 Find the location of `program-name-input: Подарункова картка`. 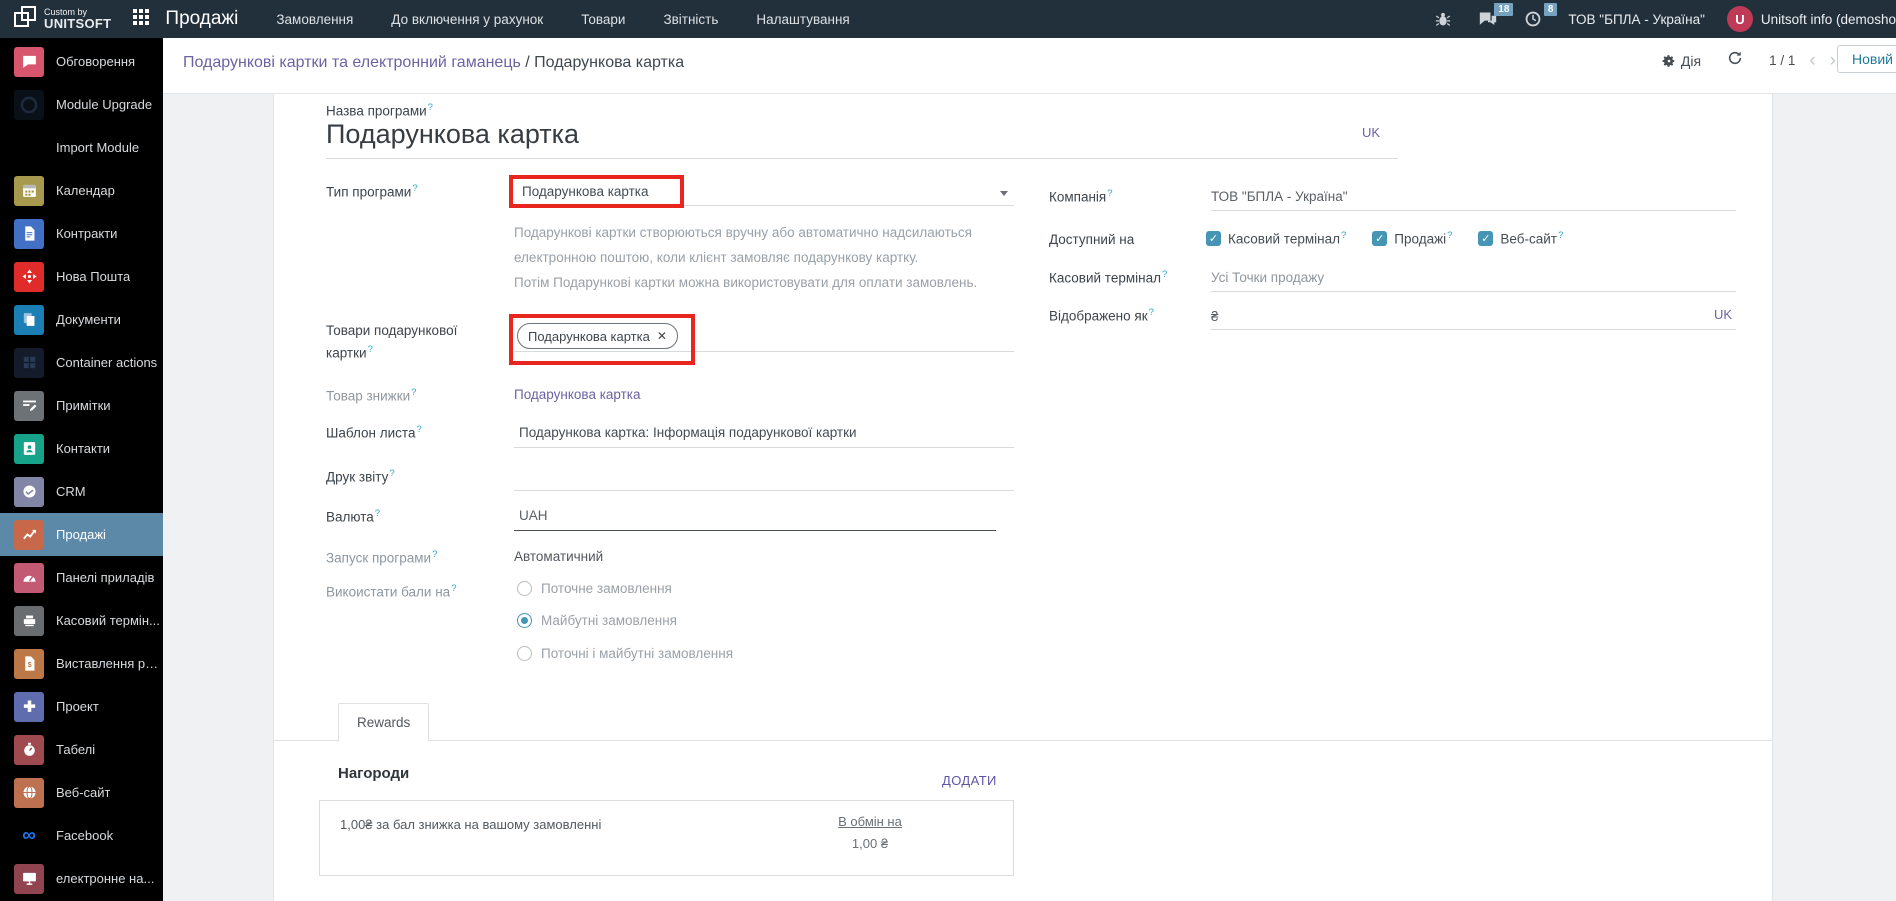

program-name-input: Подарункова картка is located at coordinates (452, 134).